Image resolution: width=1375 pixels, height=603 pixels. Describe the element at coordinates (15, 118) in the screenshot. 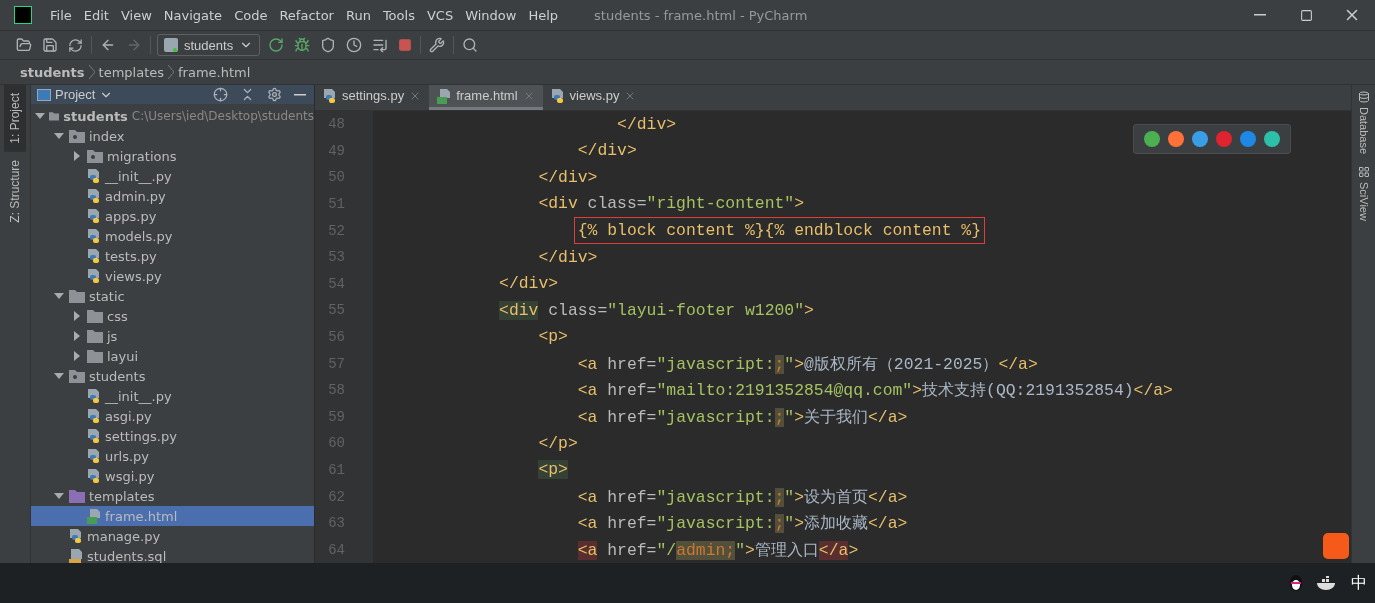

I see `tool-window-tab: 1: Project` at that location.